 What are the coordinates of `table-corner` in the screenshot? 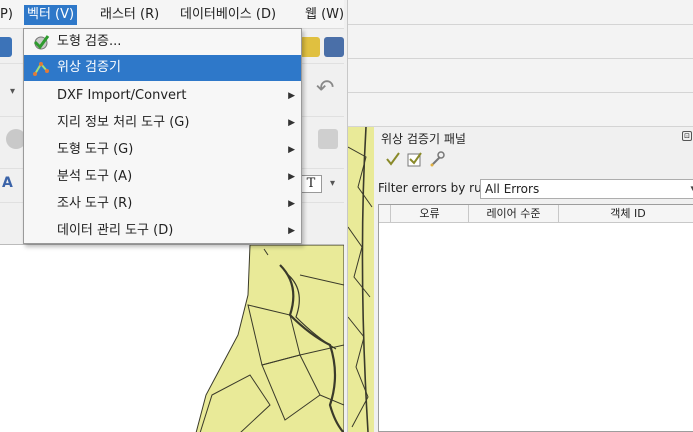 It's located at (385, 214).